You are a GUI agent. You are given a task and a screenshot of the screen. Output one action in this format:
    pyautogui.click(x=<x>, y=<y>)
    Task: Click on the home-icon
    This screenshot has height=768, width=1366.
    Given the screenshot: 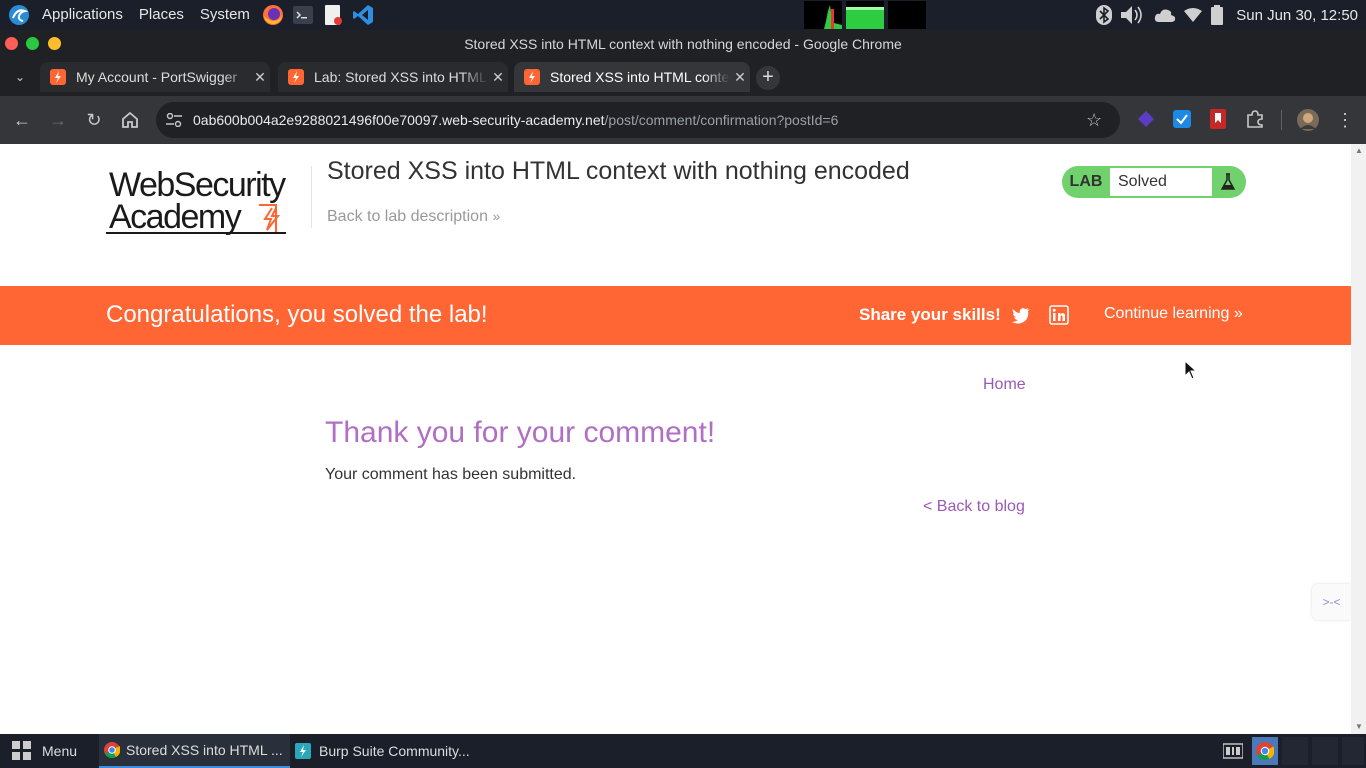 What is the action you would take?
    pyautogui.click(x=130, y=120)
    